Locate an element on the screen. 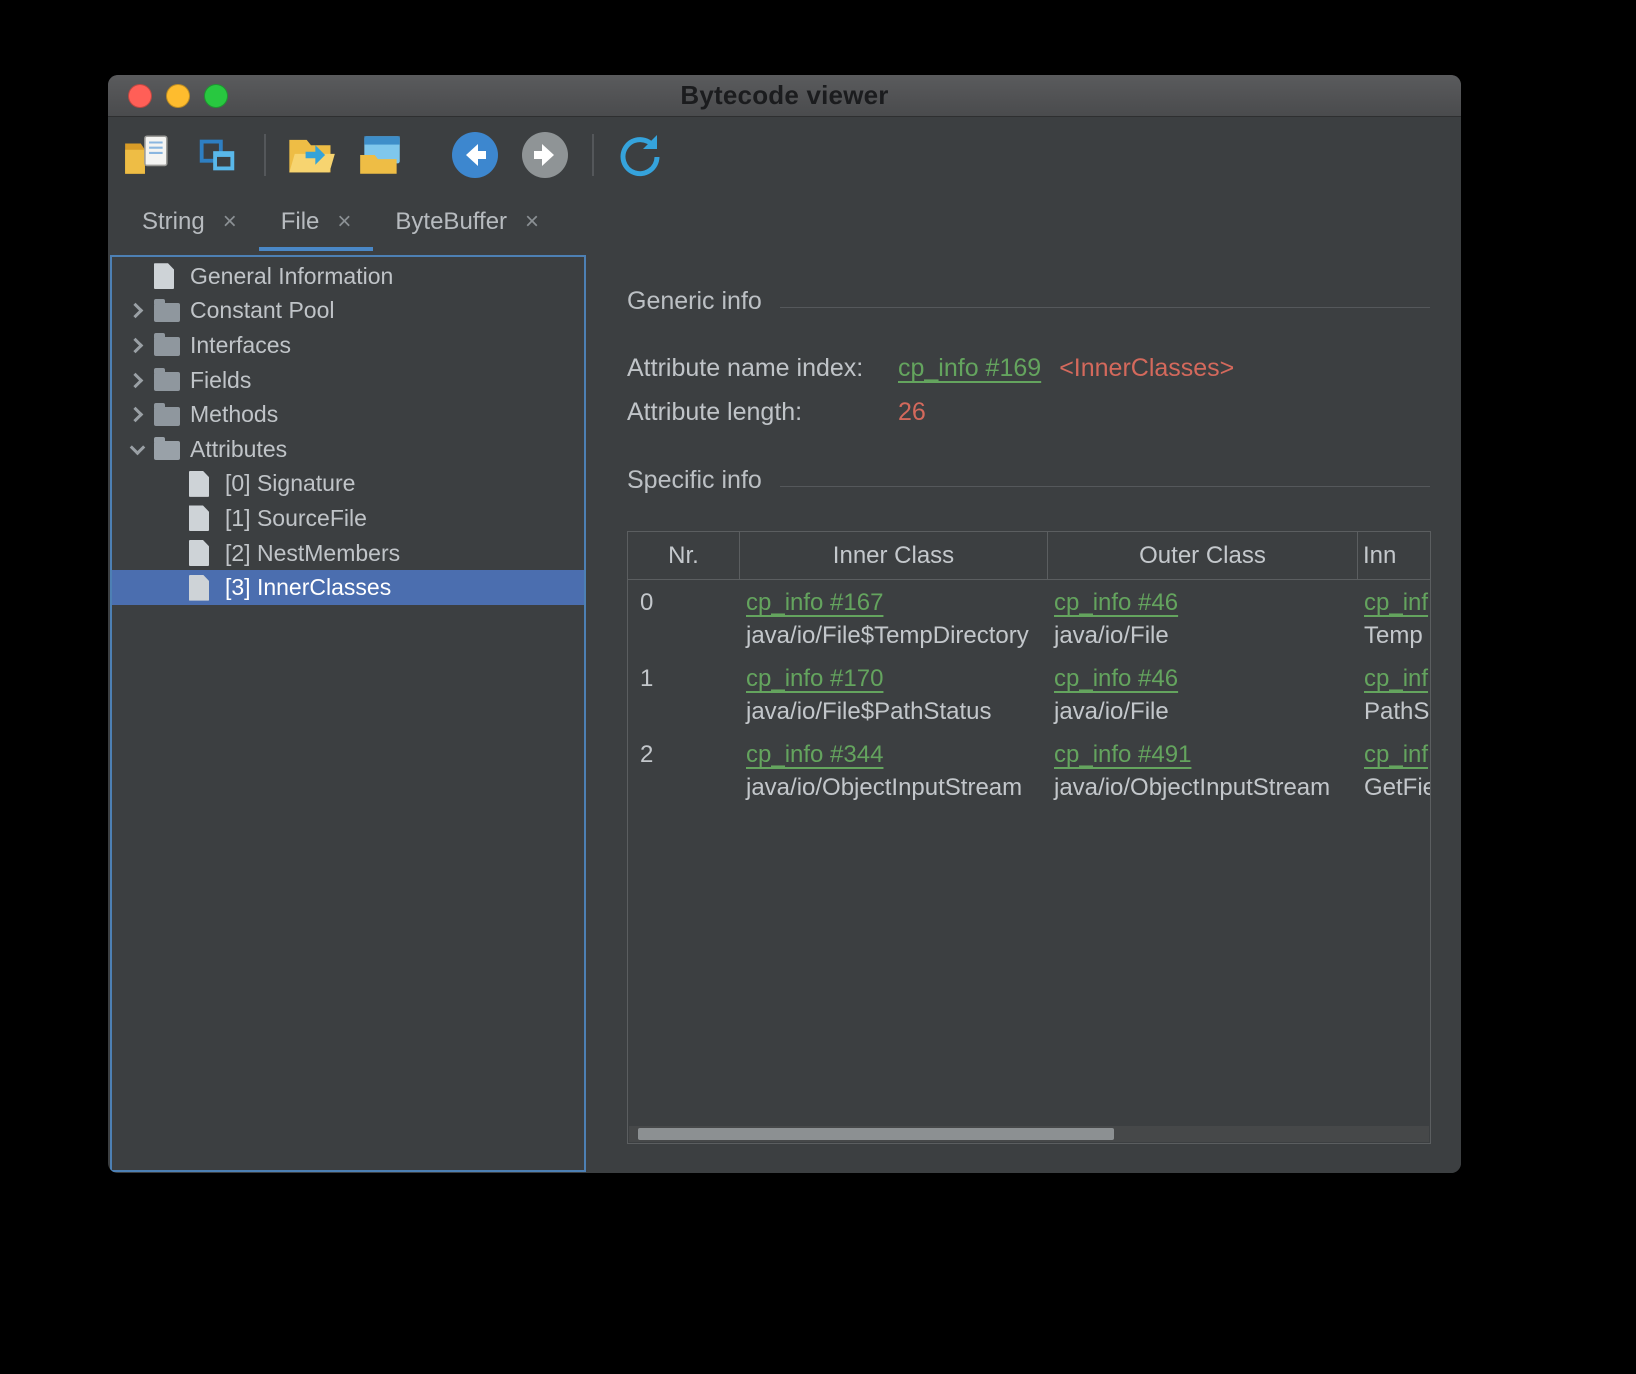  sidebar-item-constant-pool: Constant Pool is located at coordinates (348, 311).